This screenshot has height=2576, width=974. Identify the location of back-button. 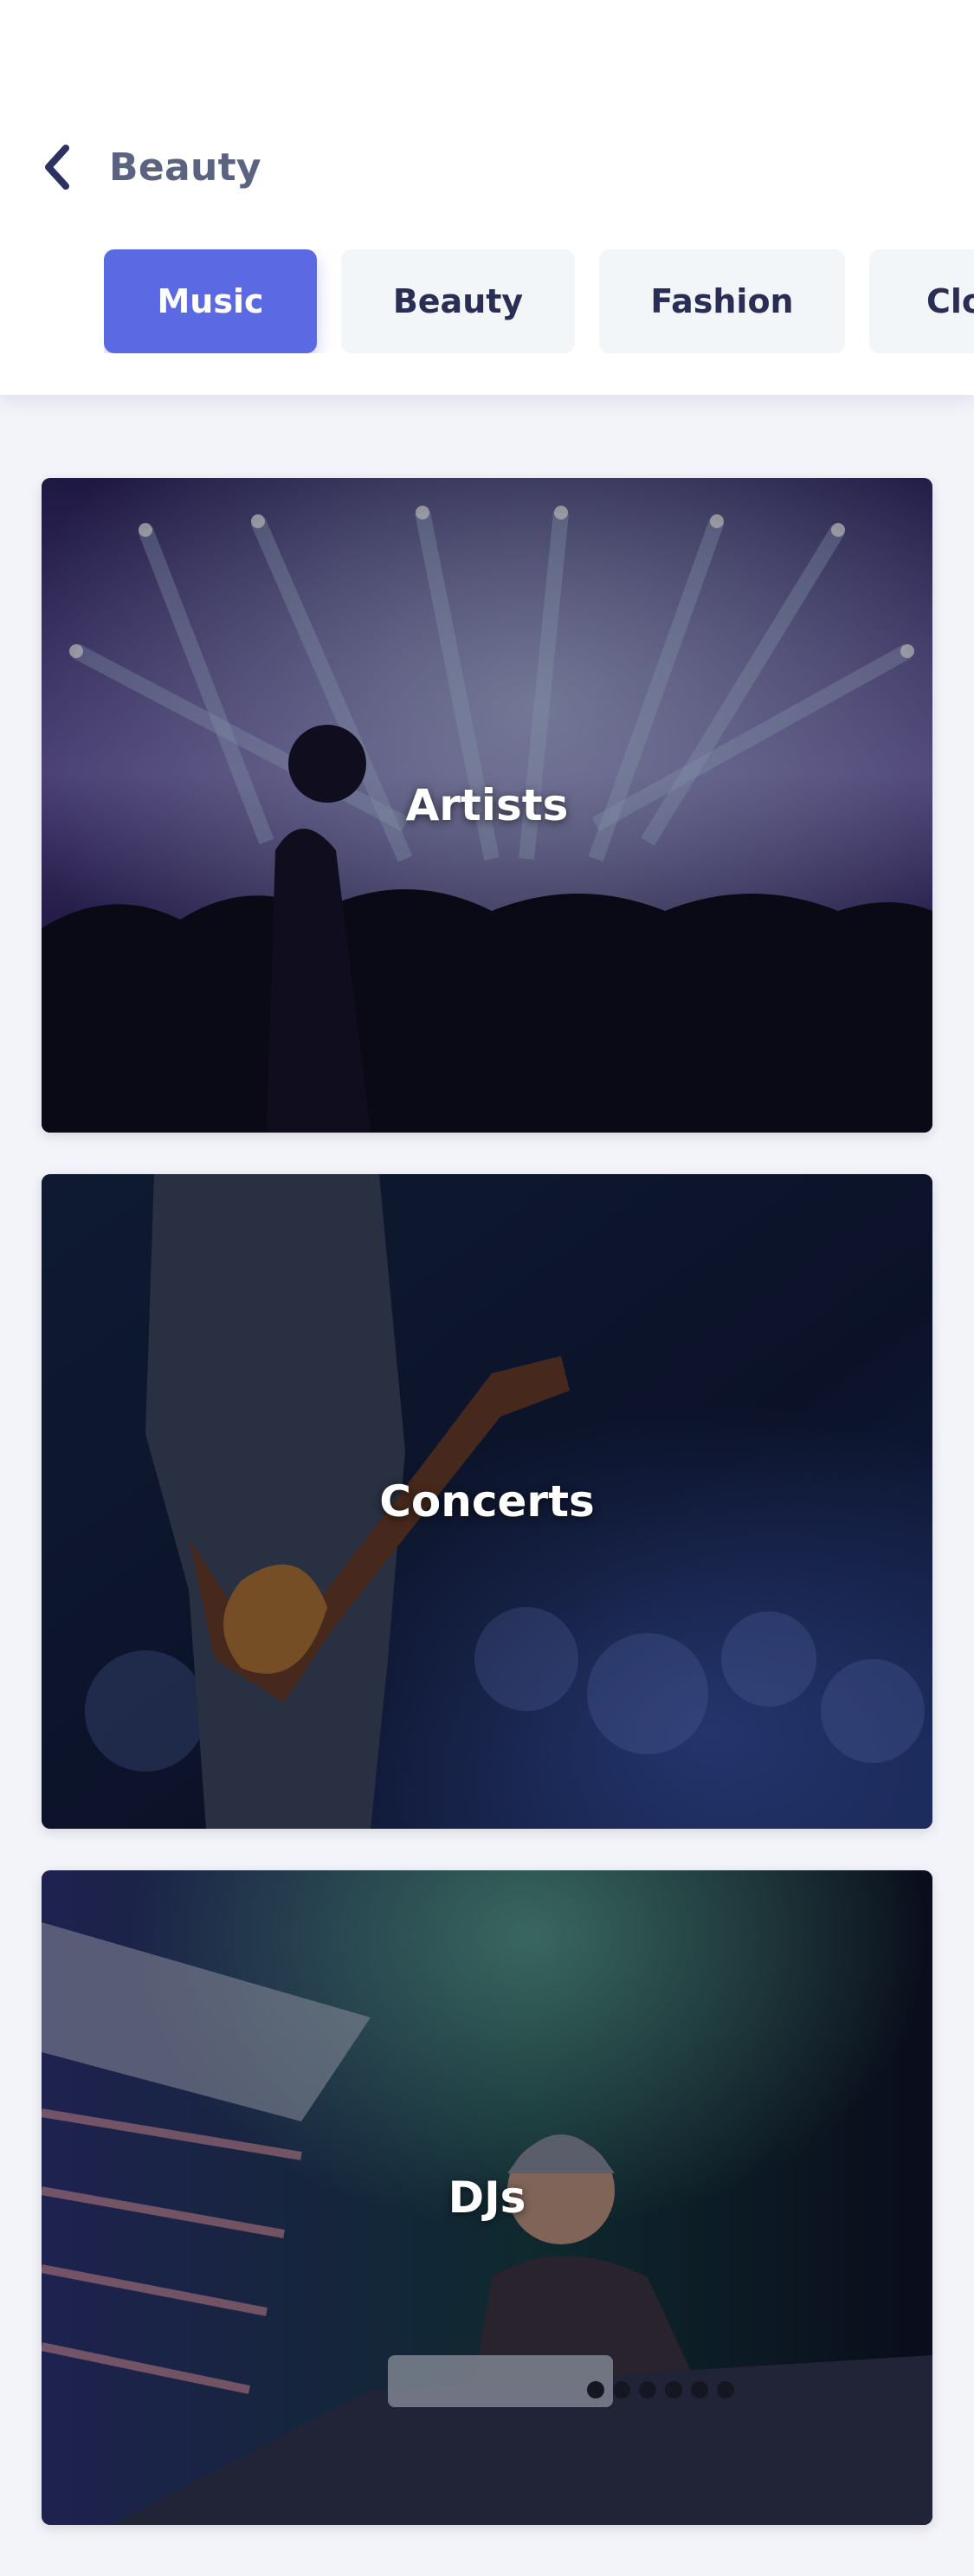
(61, 167).